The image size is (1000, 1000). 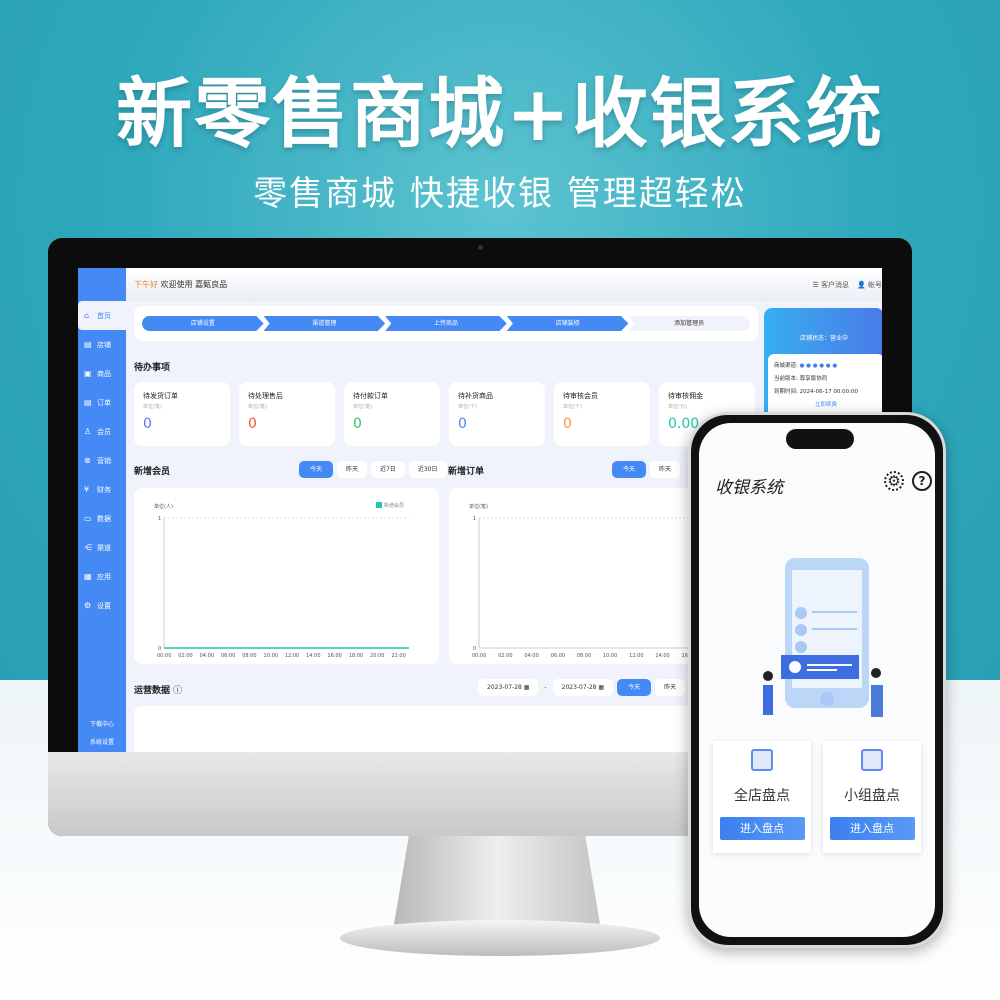 What do you see at coordinates (158, 691) in the screenshot?
I see `ops-title: 运营数据 ⓘ` at bounding box center [158, 691].